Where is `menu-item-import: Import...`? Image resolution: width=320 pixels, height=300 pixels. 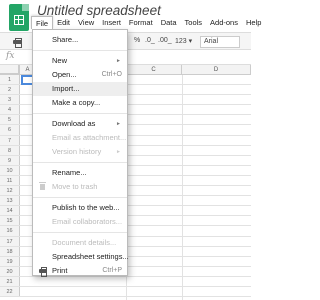
menu-item-import: Import... is located at coordinates (80, 89).